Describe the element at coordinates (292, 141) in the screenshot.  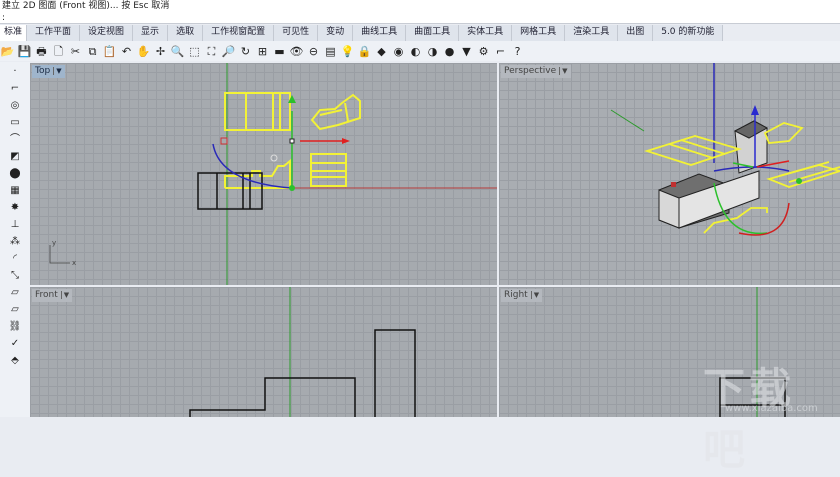
I see `gizmo-center` at that location.